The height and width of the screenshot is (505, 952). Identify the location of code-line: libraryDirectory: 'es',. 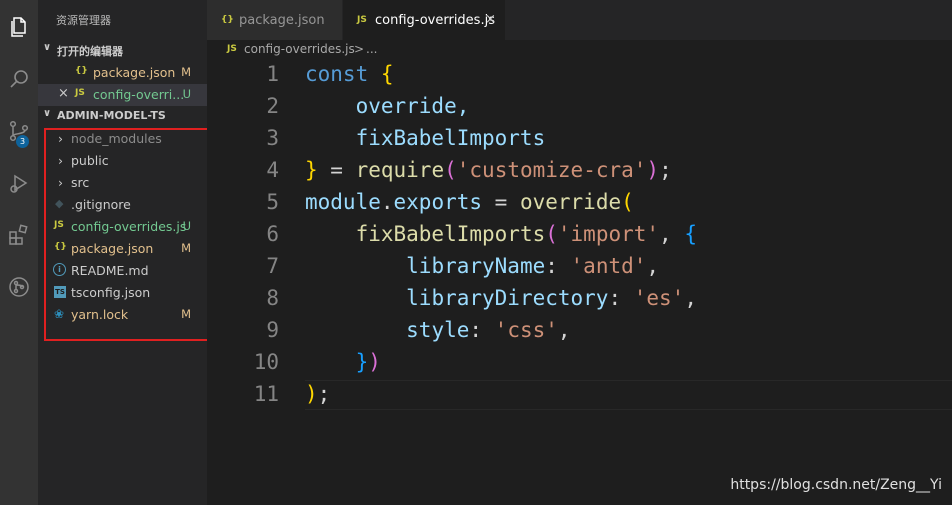
(501, 298).